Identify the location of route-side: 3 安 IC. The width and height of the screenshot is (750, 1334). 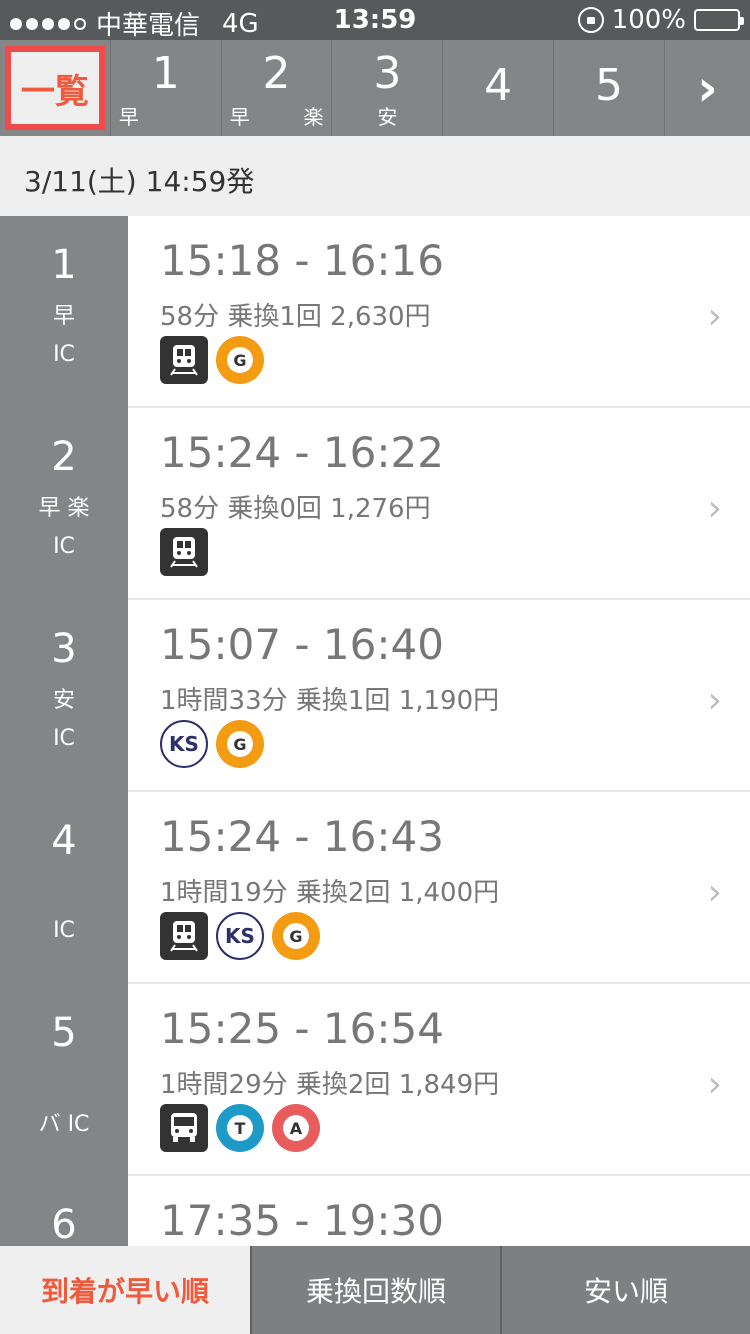
(64, 696).